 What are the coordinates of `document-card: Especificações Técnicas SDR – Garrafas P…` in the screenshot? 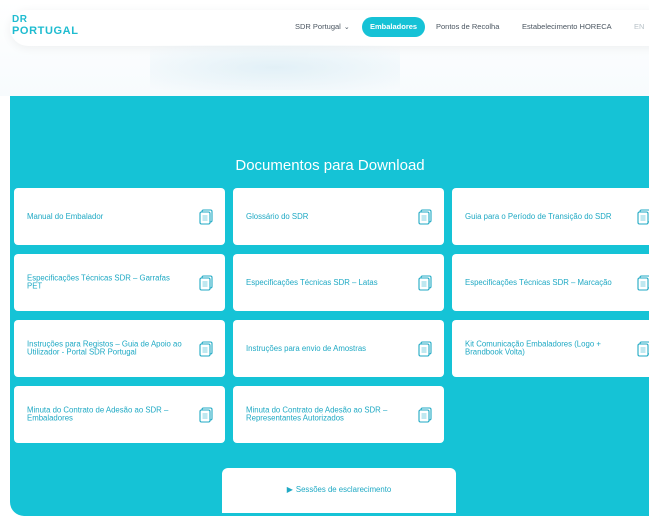 It's located at (119, 282).